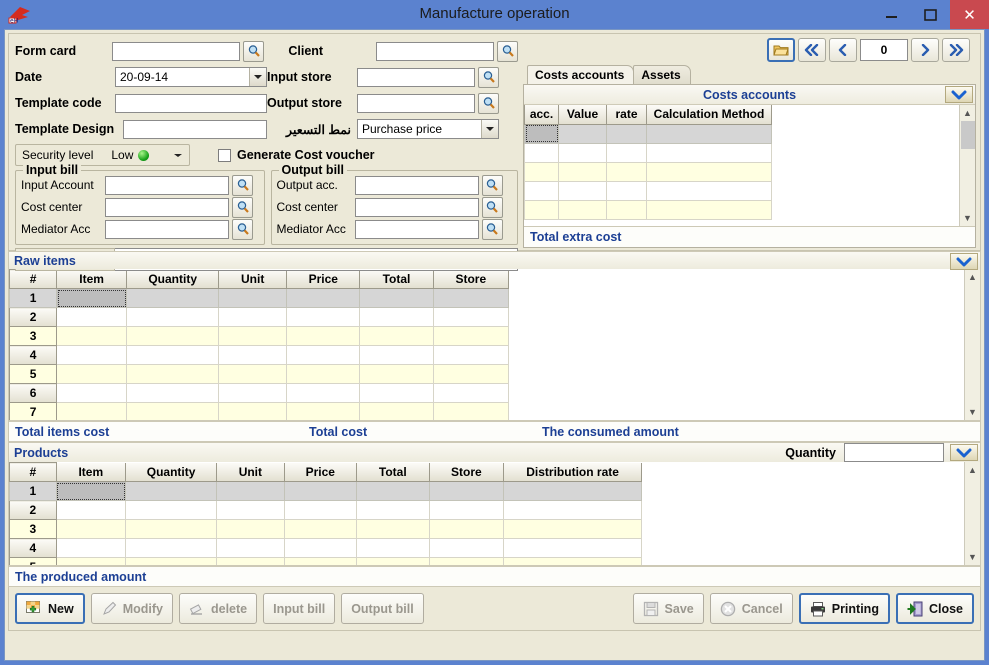 Image resolution: width=989 pixels, height=665 pixels. I want to click on input-bill-button: Input bill, so click(299, 608).